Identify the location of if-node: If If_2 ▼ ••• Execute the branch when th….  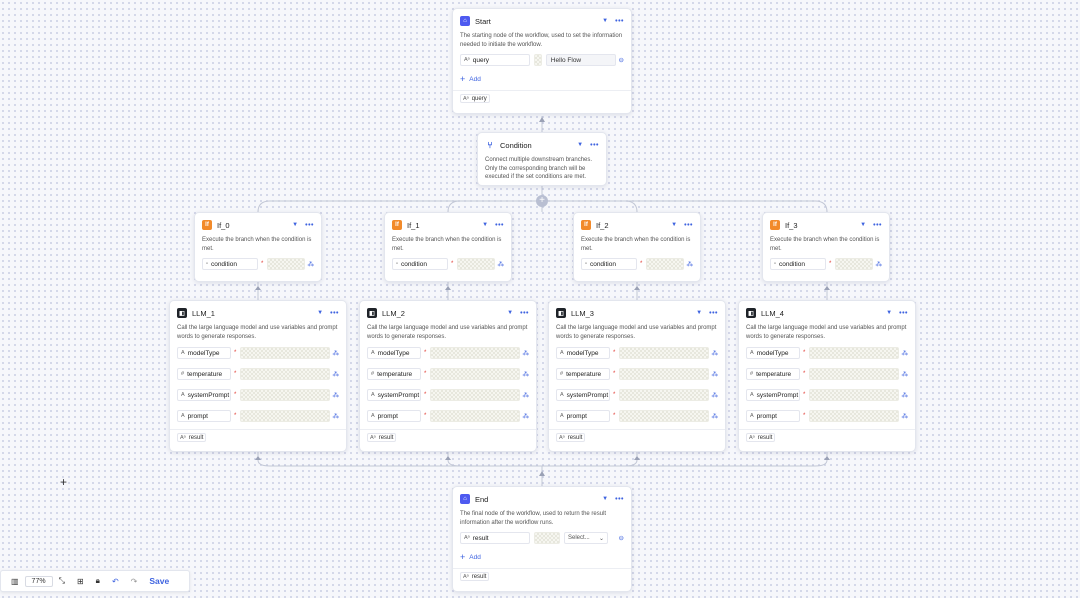
(637, 247).